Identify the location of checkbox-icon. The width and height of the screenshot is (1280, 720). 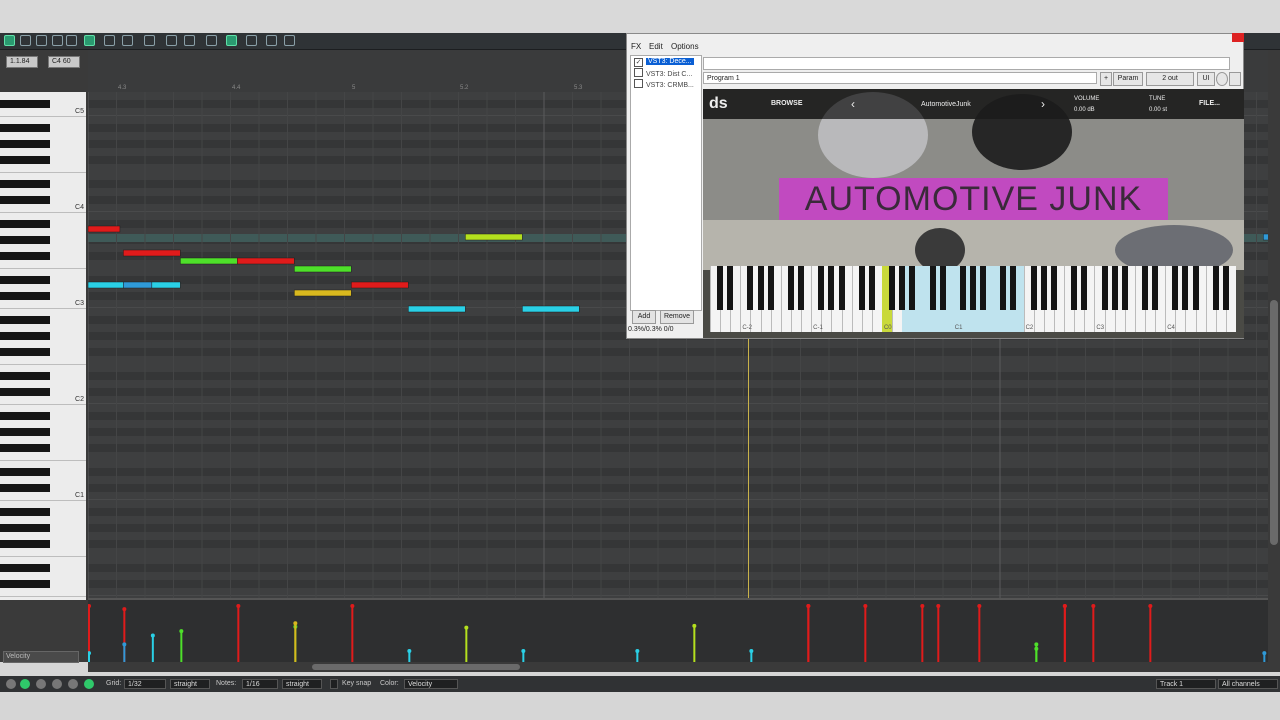
(638, 83).